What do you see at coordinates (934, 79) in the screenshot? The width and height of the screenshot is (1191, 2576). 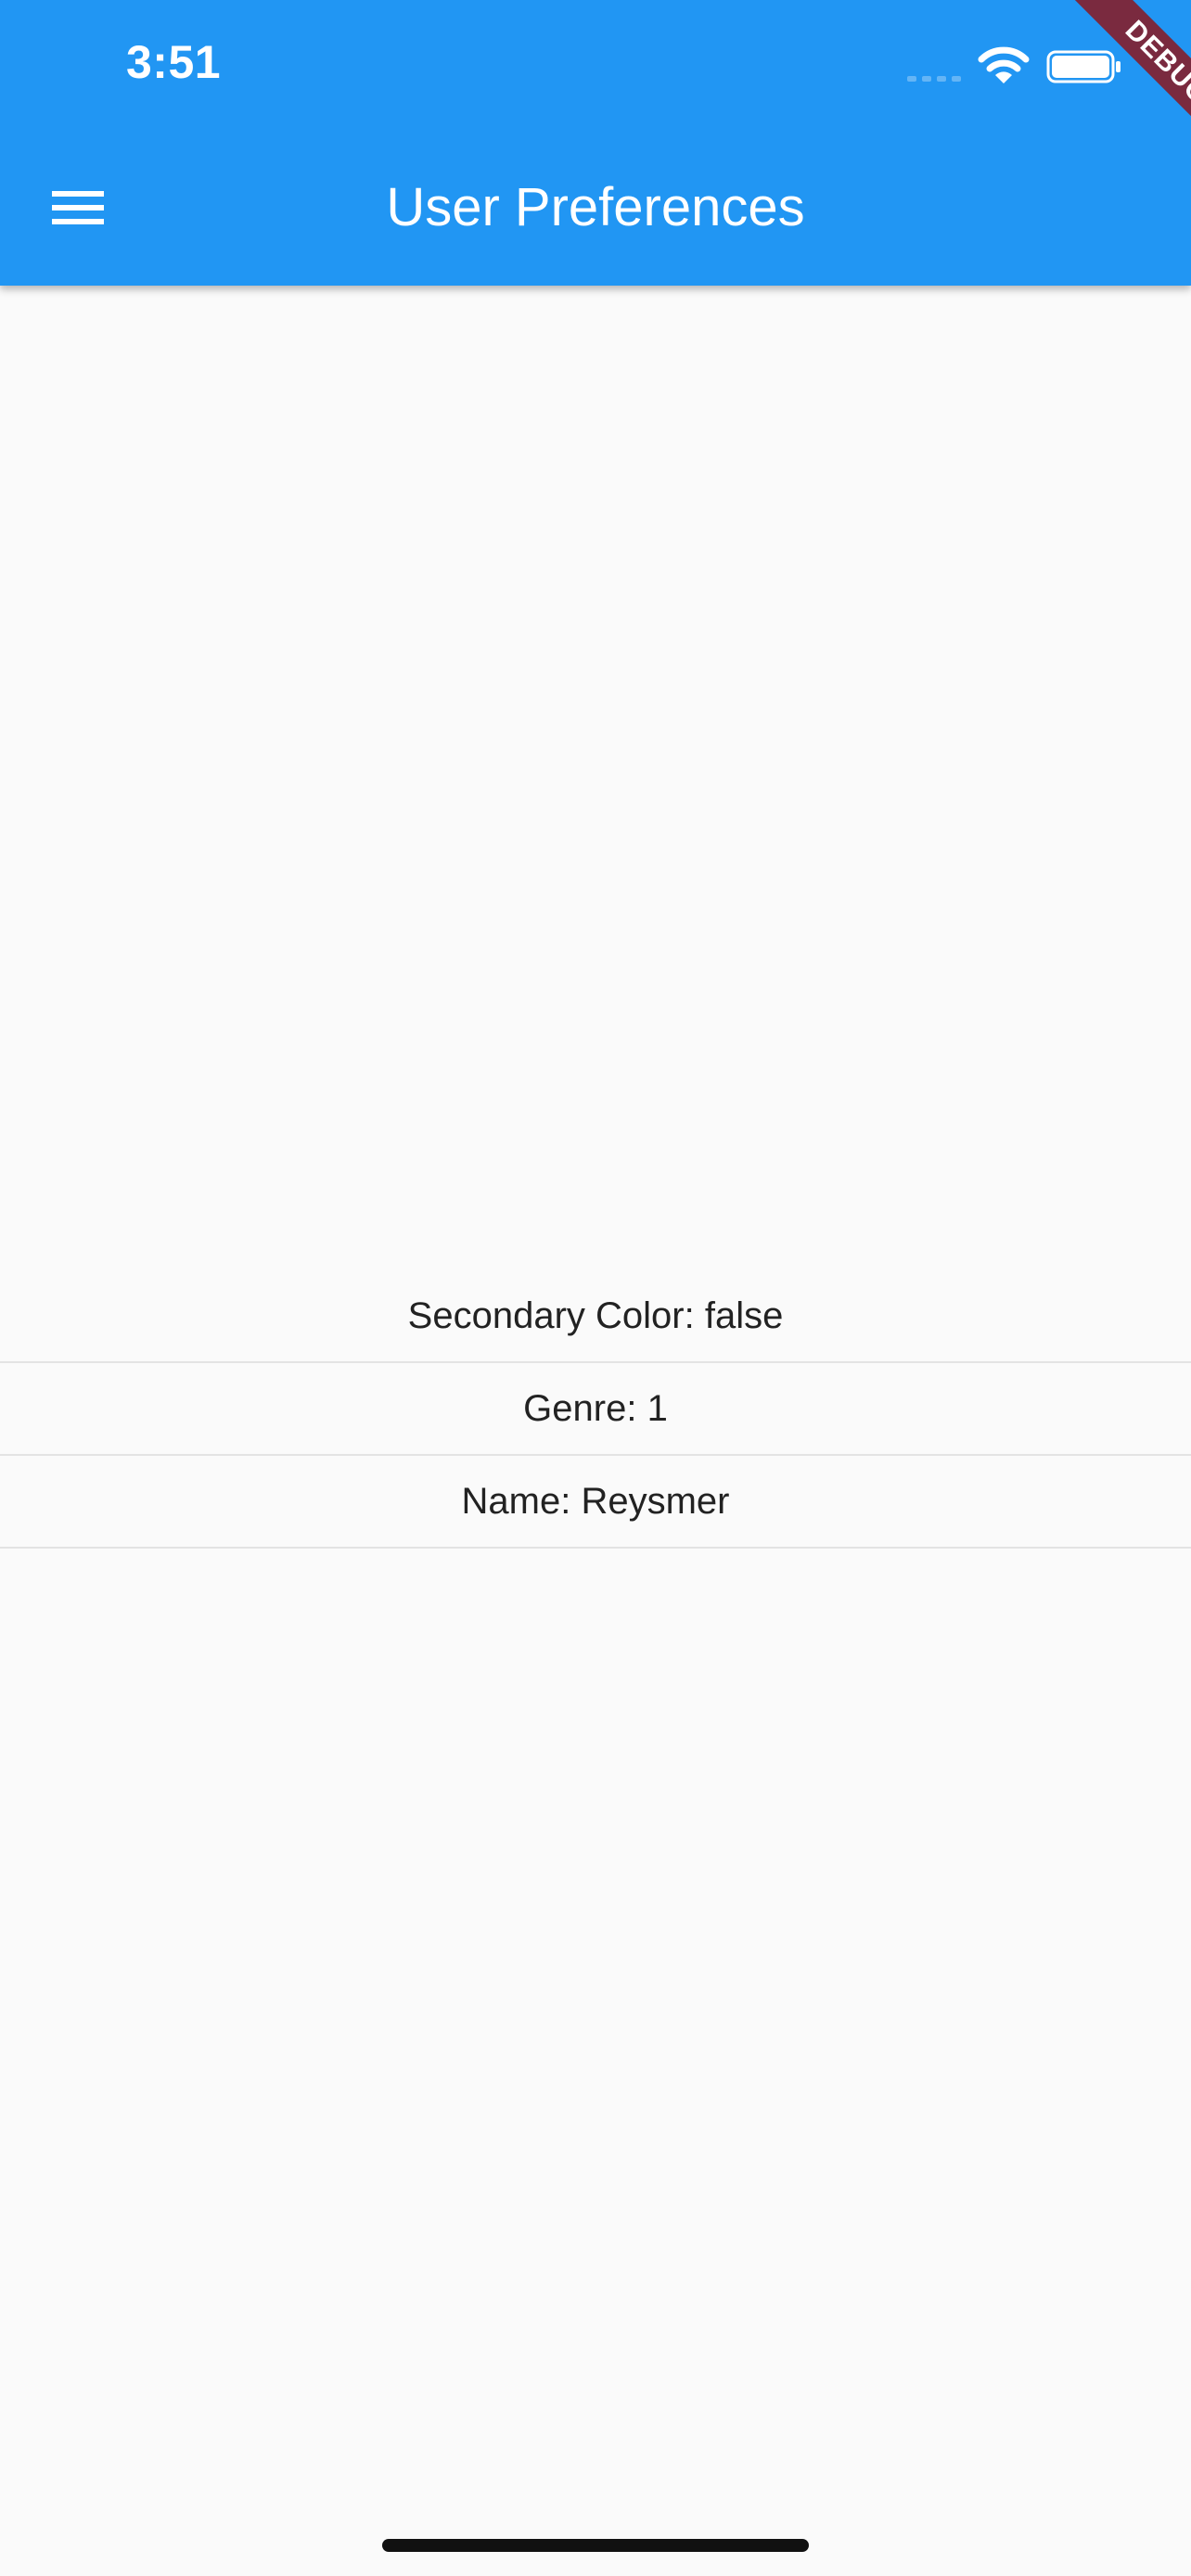 I see `cellular-signal-icon` at bounding box center [934, 79].